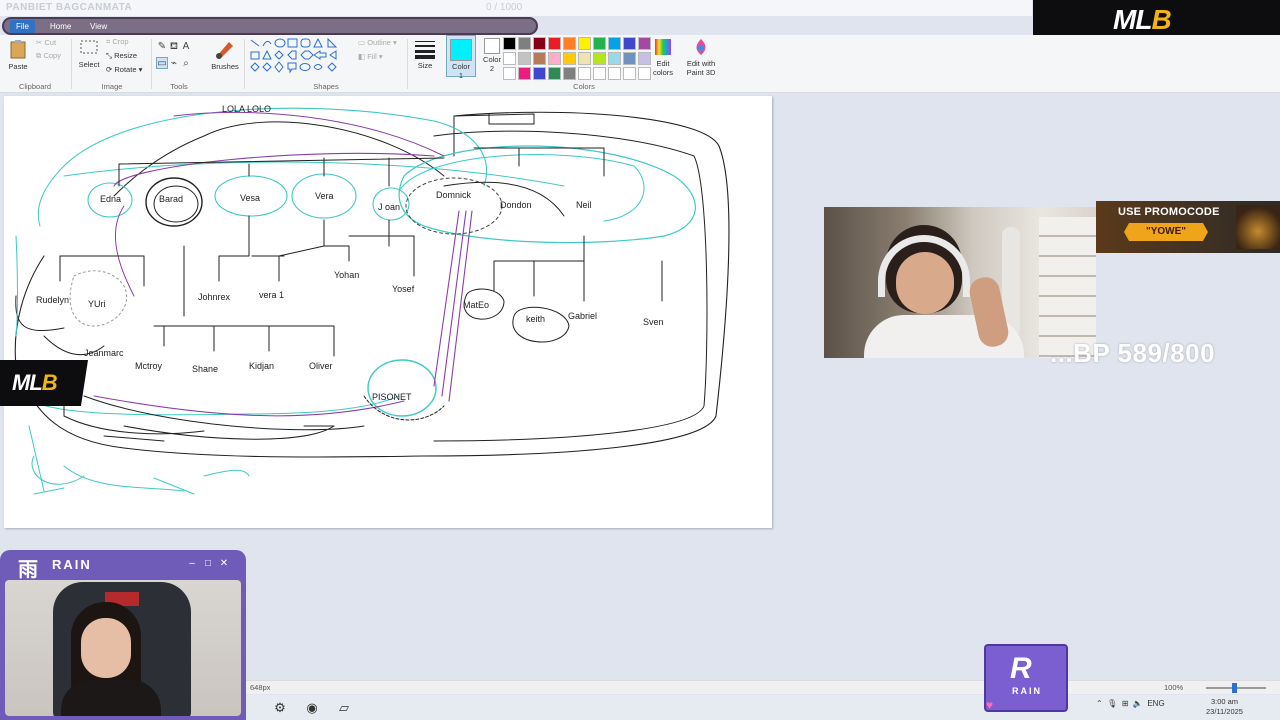  Describe the element at coordinates (111, 199) in the screenshot. I see `label-edna: Edna` at that location.